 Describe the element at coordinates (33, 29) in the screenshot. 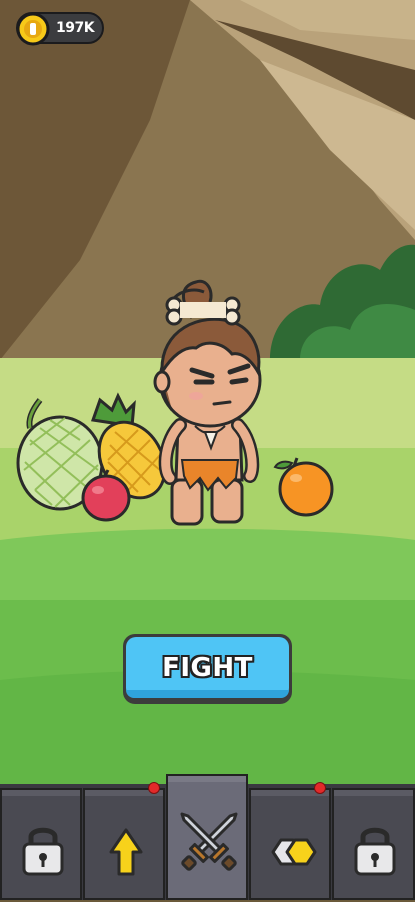

I see `coin-icon` at that location.